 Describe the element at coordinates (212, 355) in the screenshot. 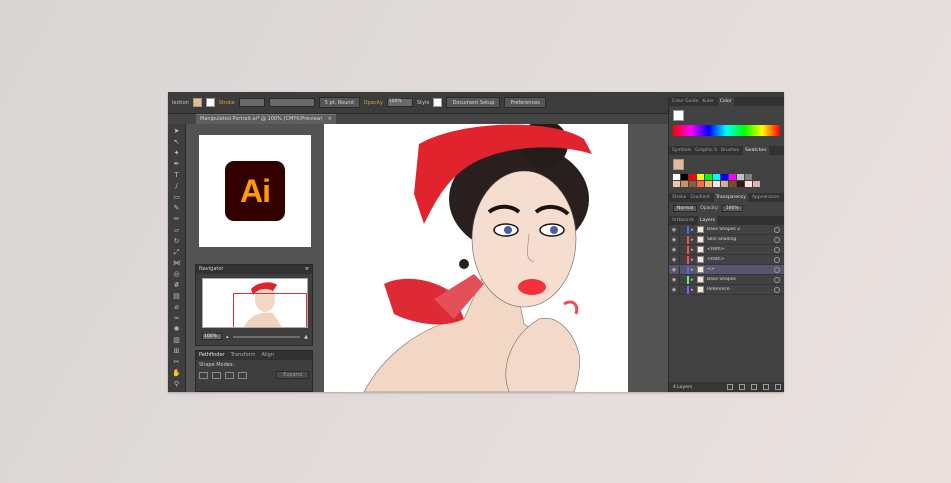

I see `tab-pathfinder: Pathfinder` at that location.